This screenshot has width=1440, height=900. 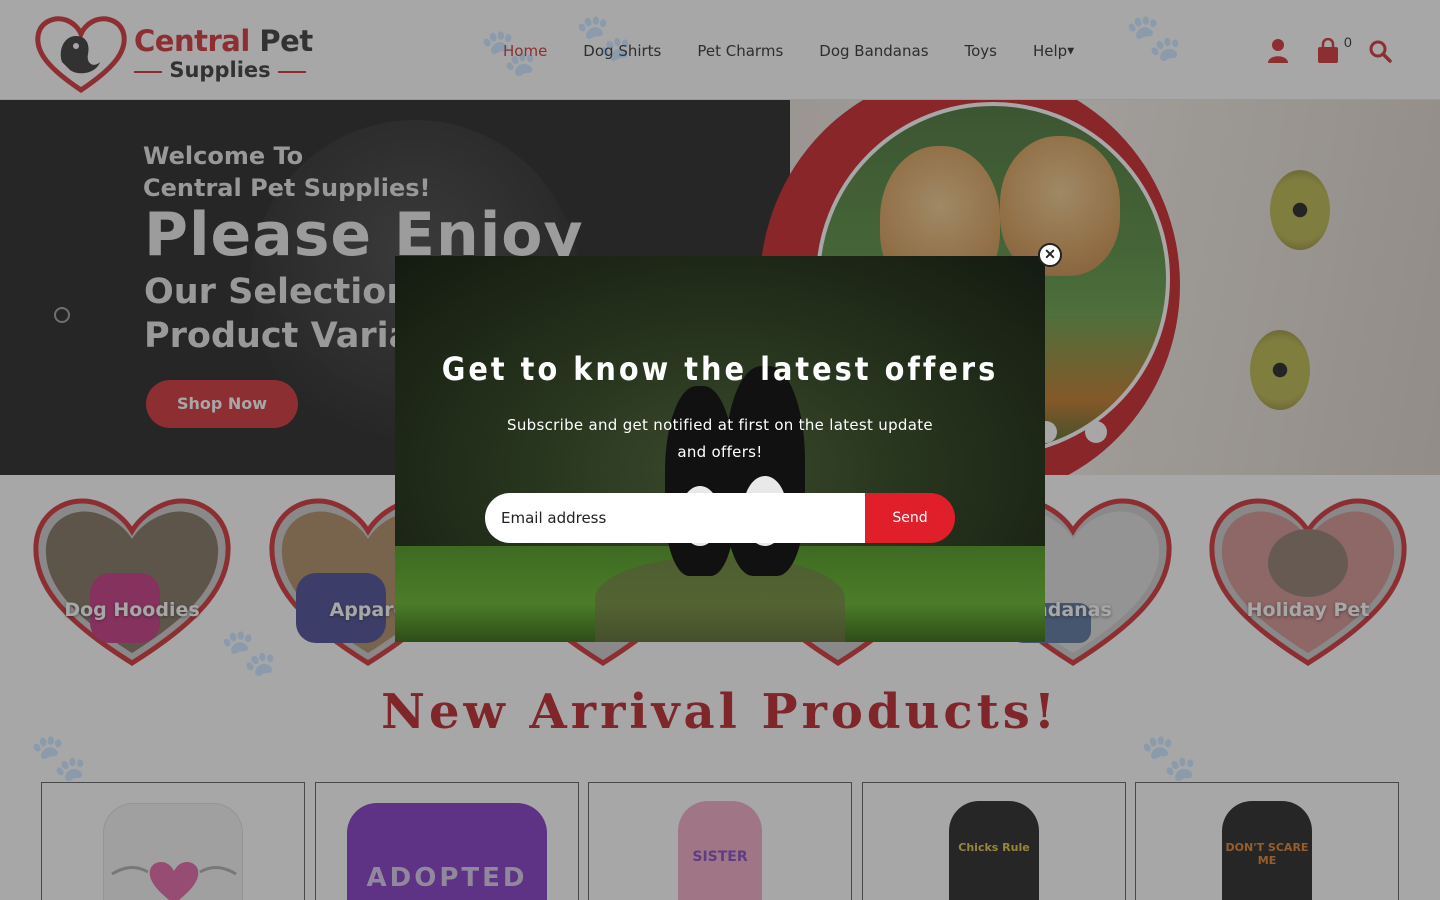 I want to click on email-input, so click(x=675, y=518).